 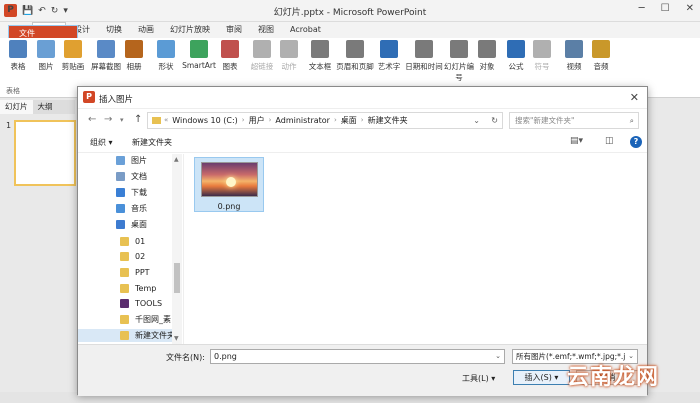 What do you see at coordinates (132, 256) in the screenshot?
I see `tree-item-02: 02` at bounding box center [132, 256].